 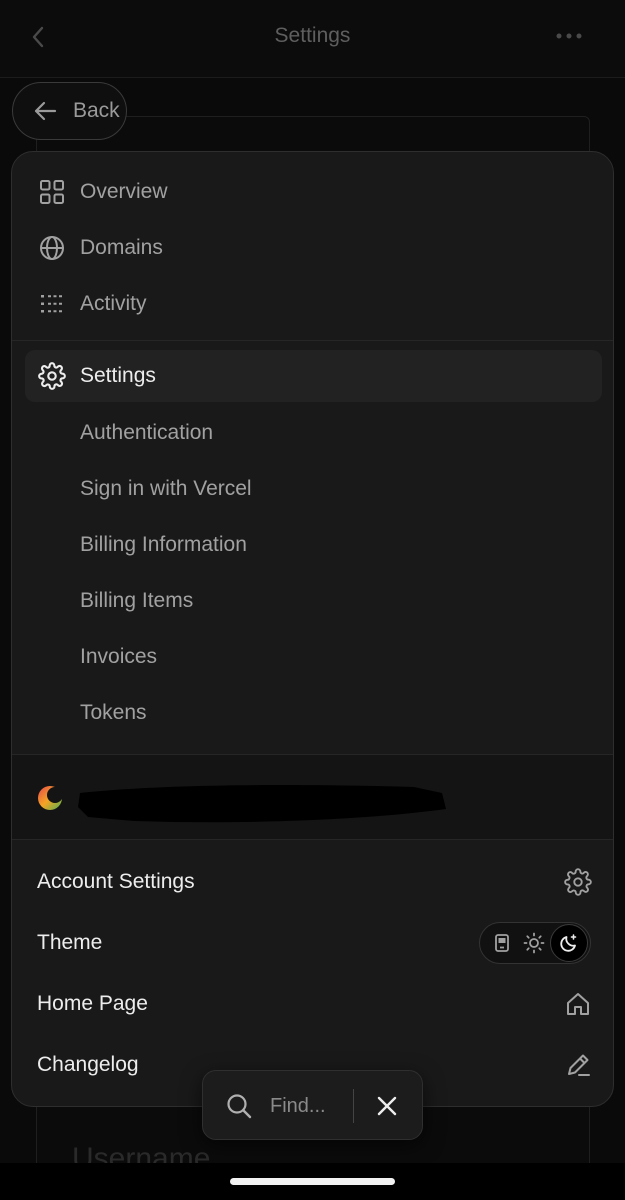 I want to click on menu-item-label: Activity, so click(x=113, y=303).